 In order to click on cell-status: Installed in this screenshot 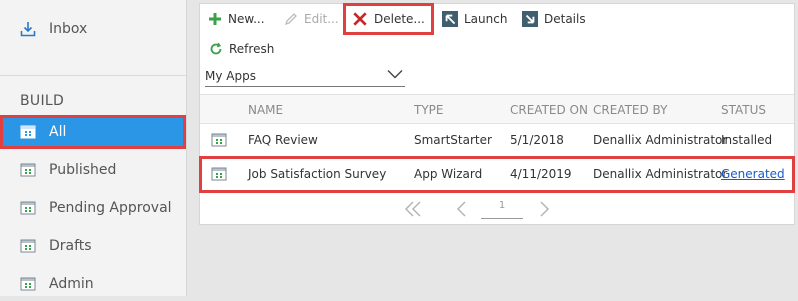, I will do `click(747, 140)`.